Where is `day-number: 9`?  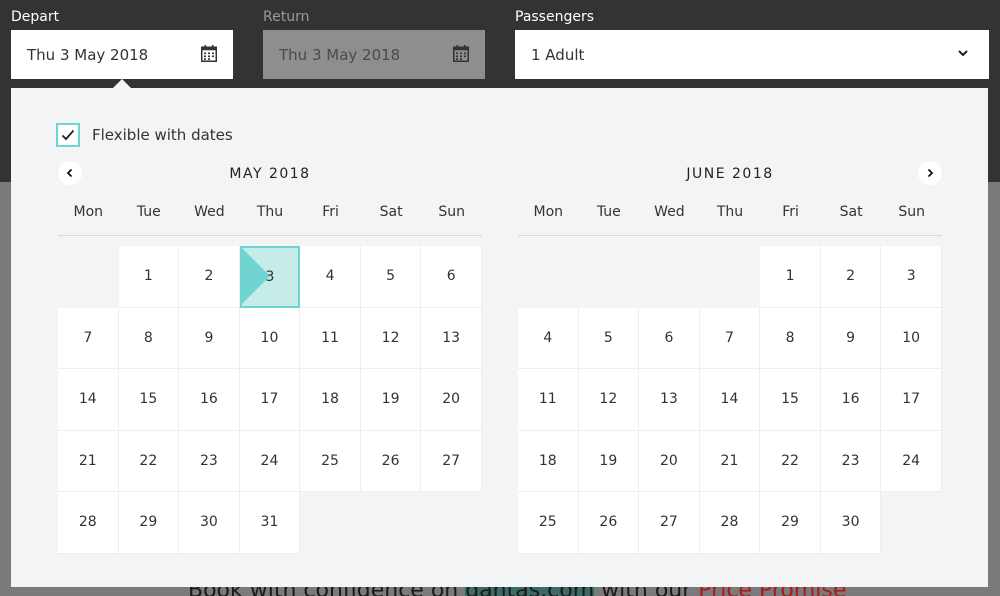 day-number: 9 is located at coordinates (209, 337).